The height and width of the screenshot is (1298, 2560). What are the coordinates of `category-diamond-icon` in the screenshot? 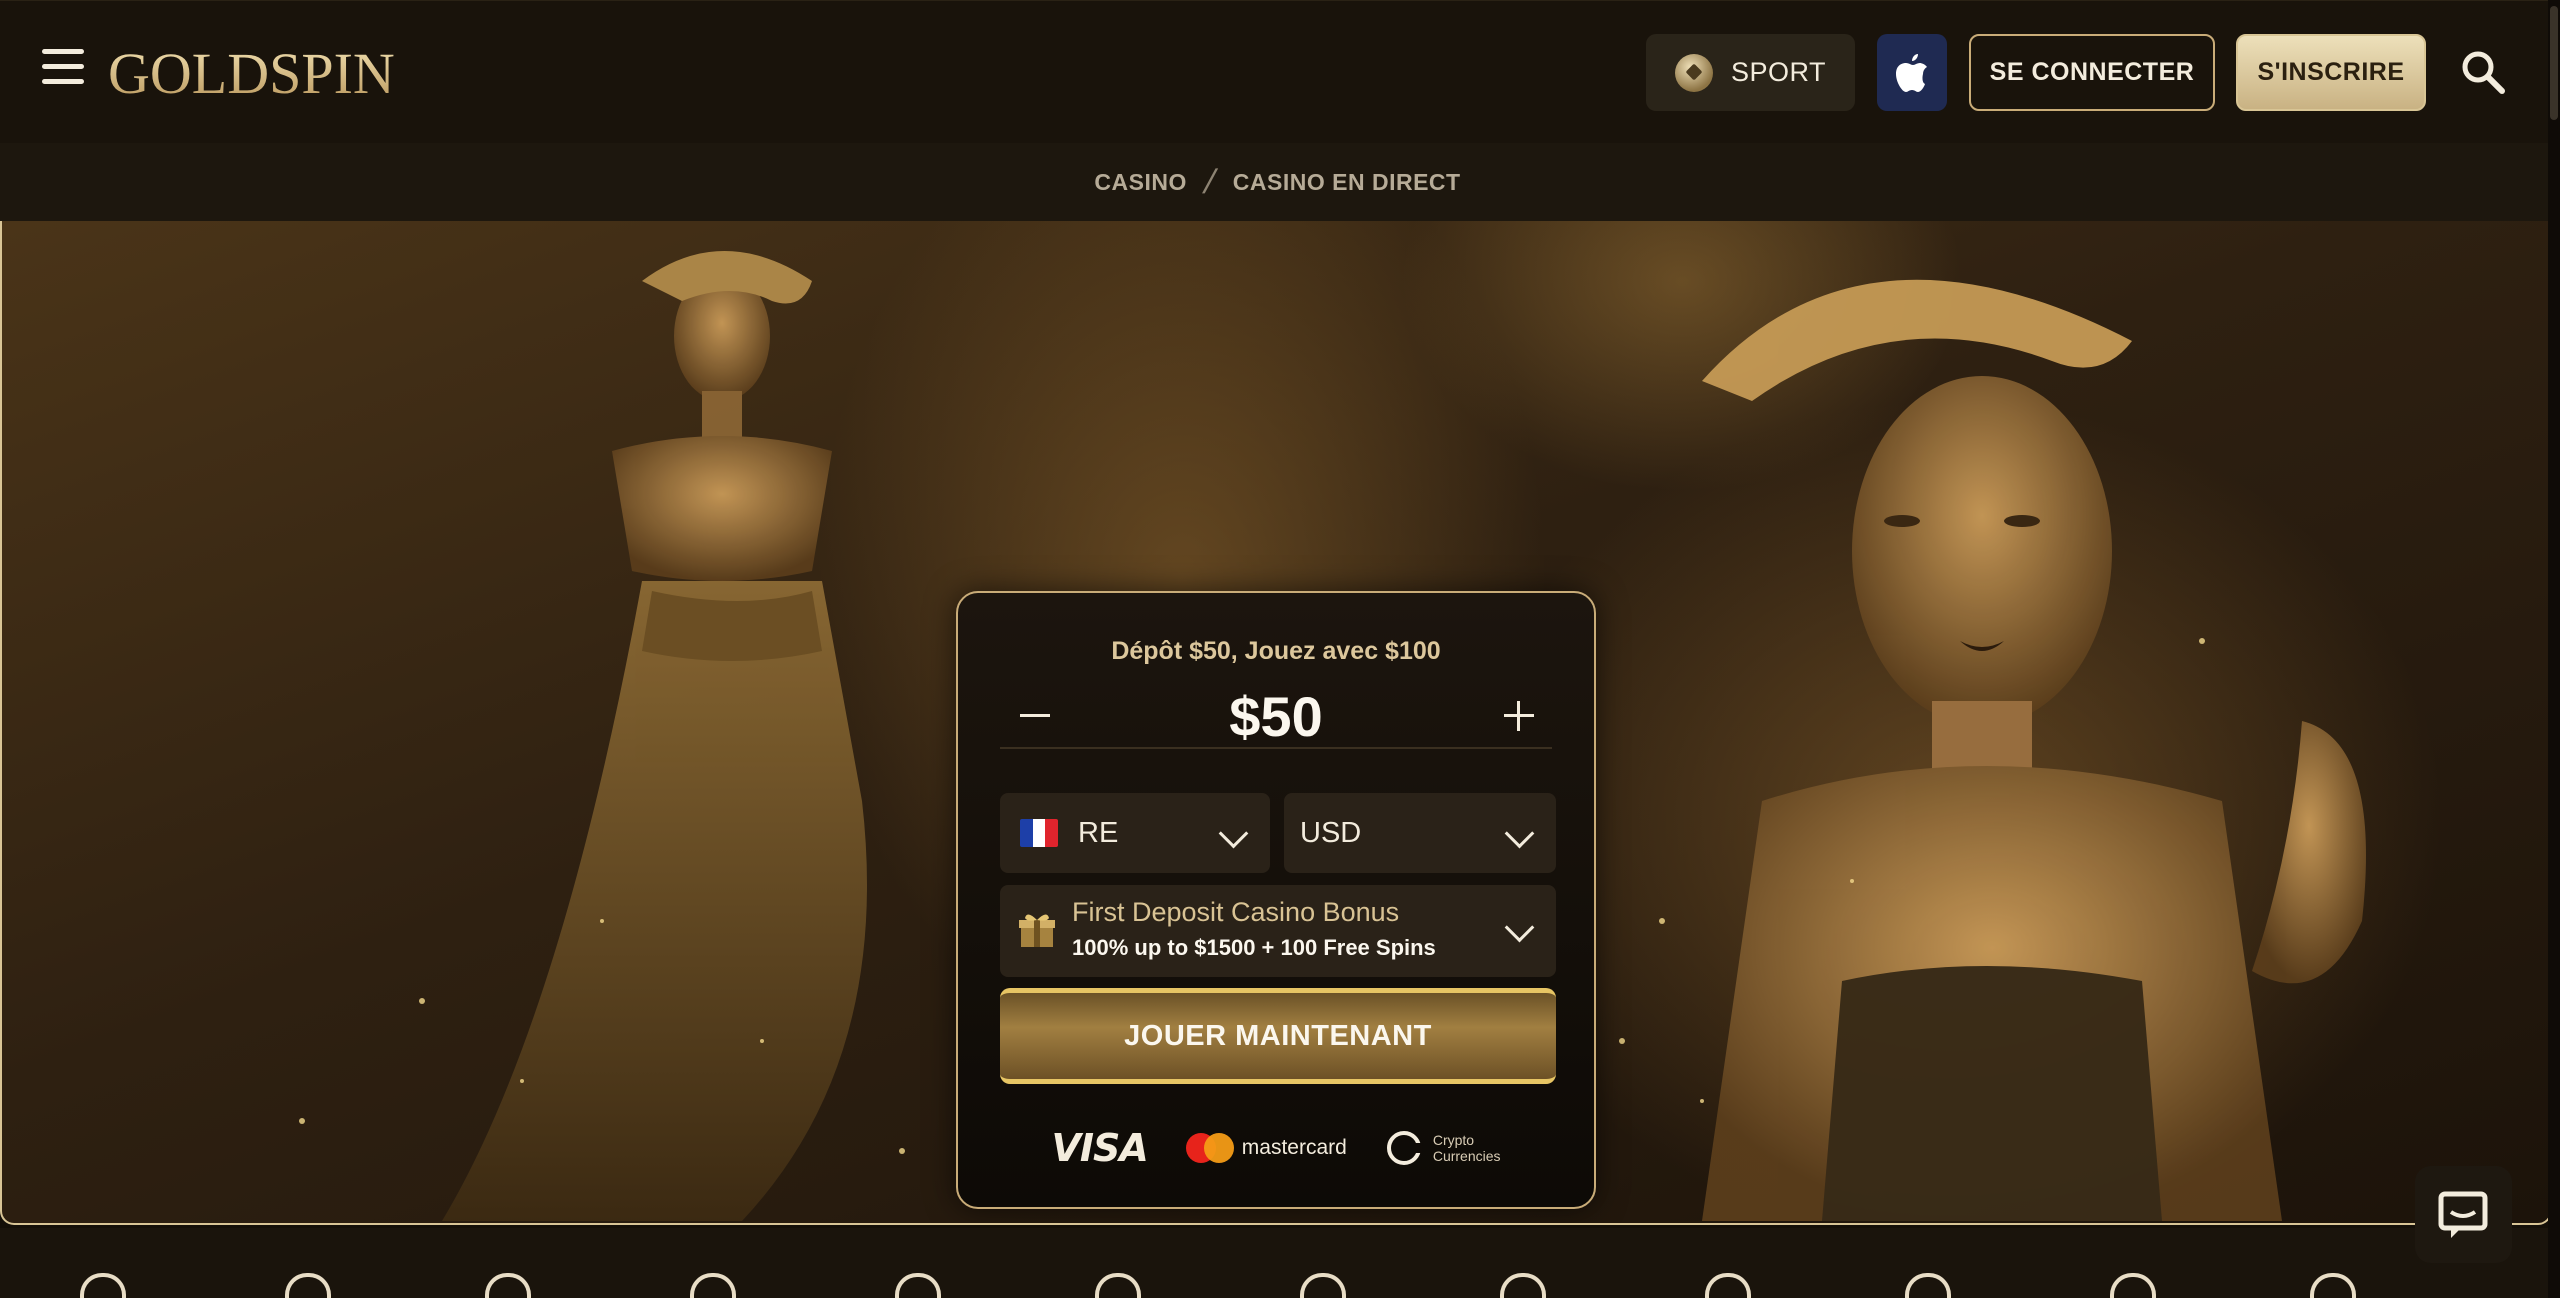 It's located at (508, 1285).